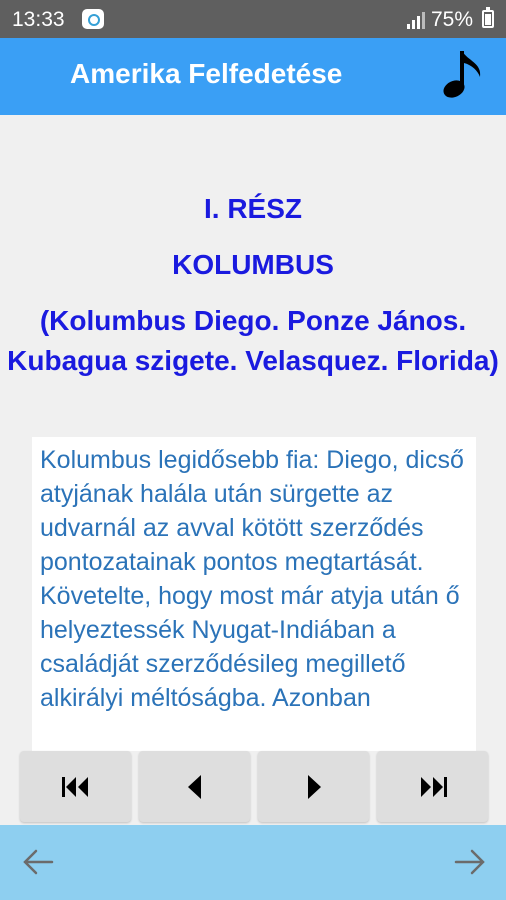 The image size is (506, 900). Describe the element at coordinates (38, 19) in the screenshot. I see `status-time: 13:33` at that location.